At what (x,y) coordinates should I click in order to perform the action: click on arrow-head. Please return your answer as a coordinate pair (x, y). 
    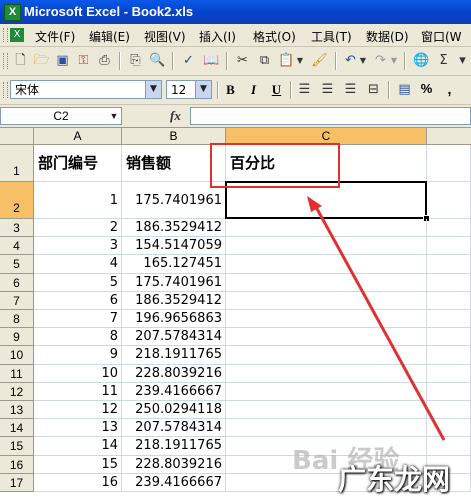
    Looking at the image, I should click on (314, 204).